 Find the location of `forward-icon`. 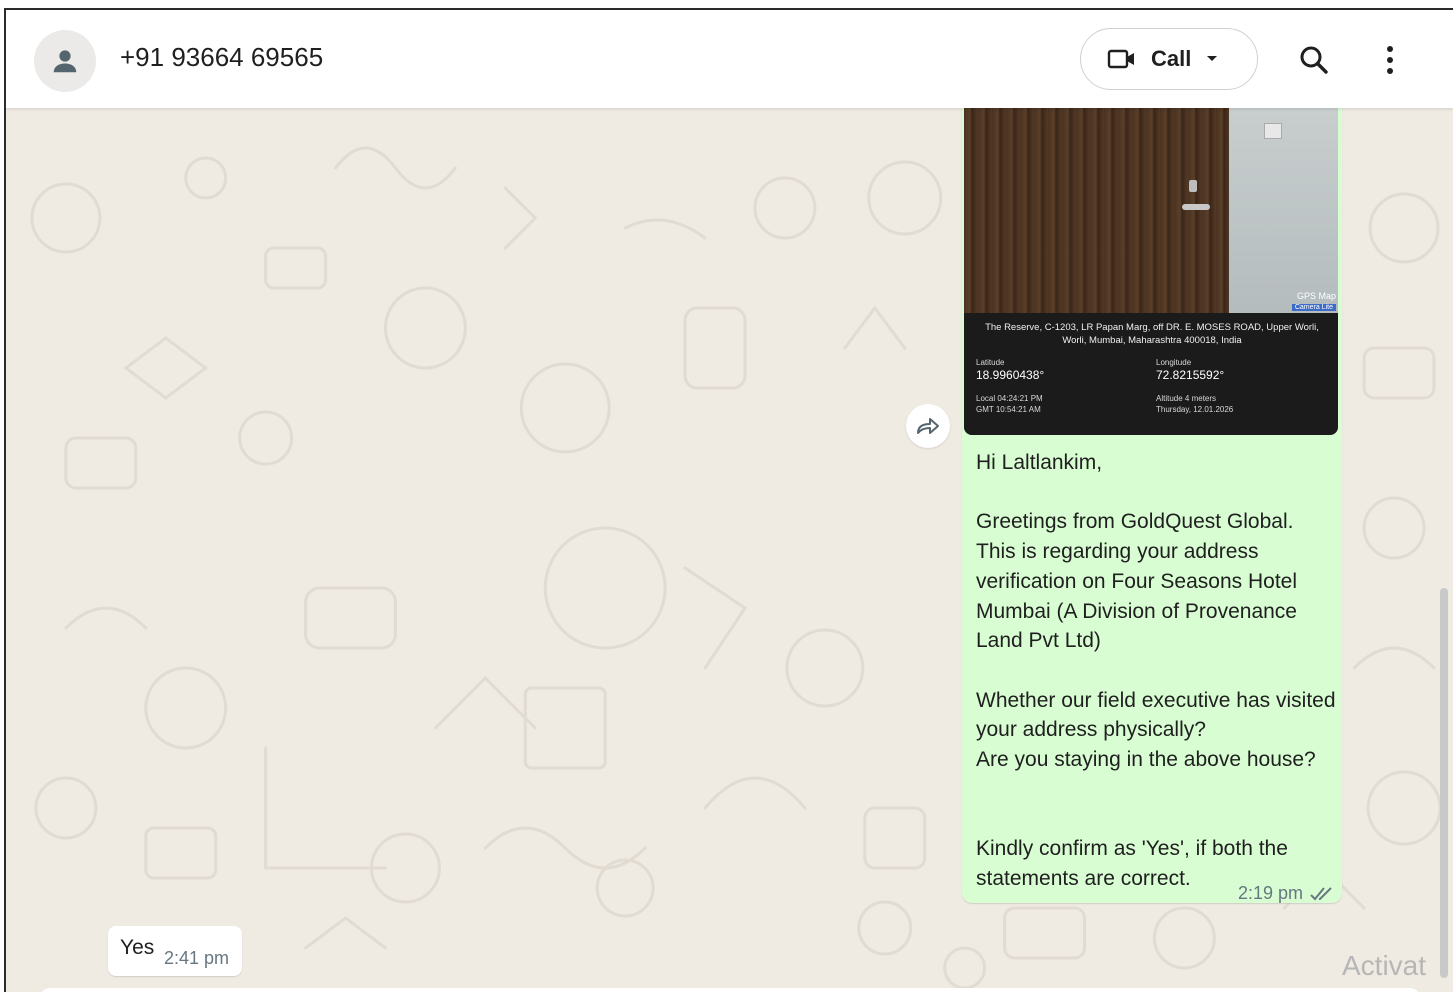

forward-icon is located at coordinates (928, 426).